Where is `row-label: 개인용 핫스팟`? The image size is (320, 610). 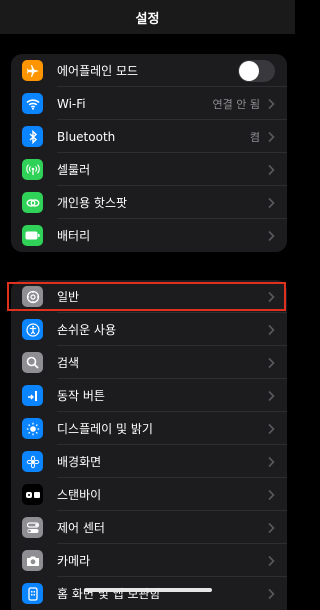 row-label: 개인용 핫스팟 is located at coordinates (92, 203).